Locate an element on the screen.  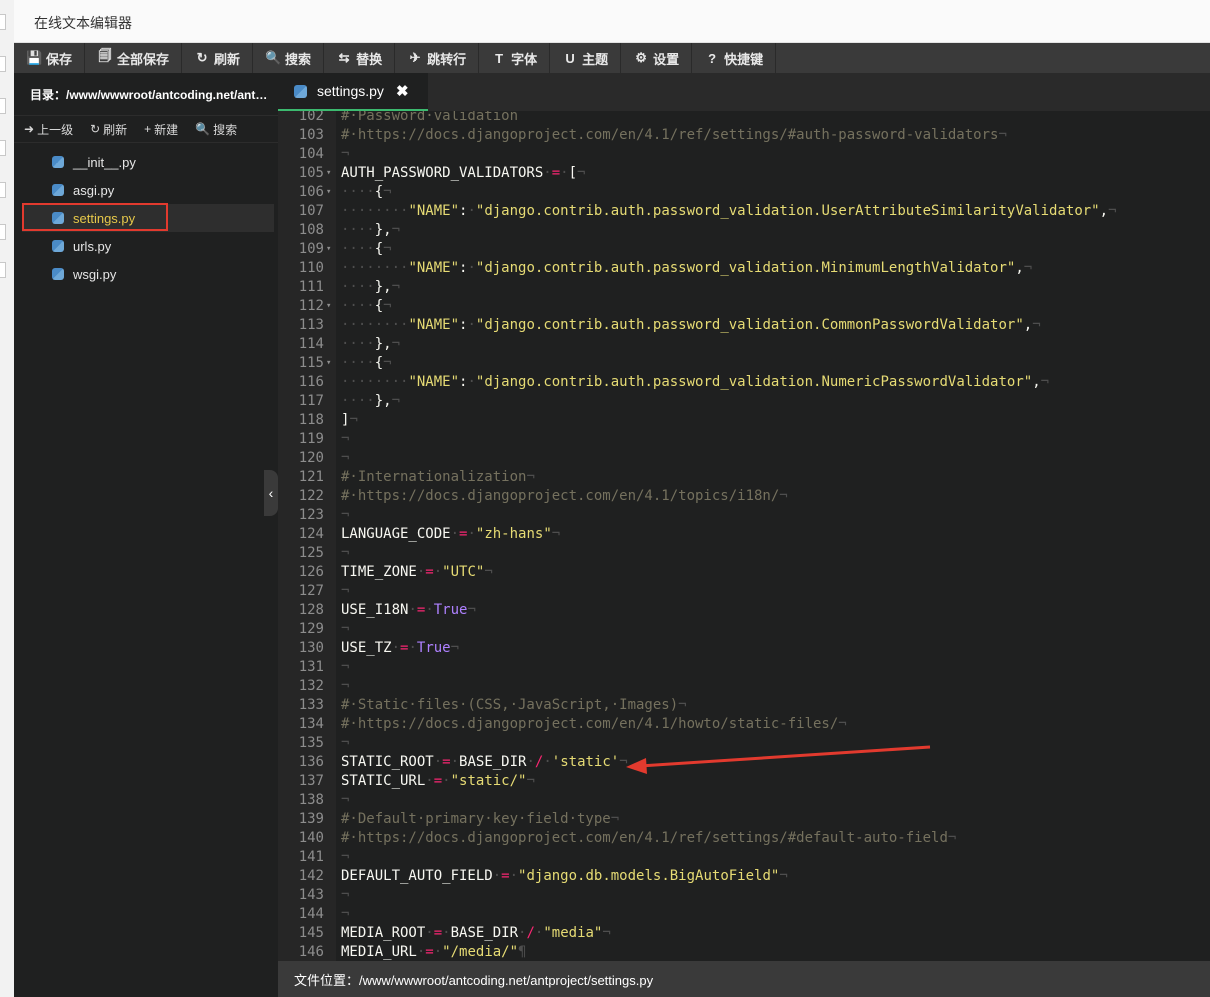
line-number: 142 is located at coordinates (311, 876).